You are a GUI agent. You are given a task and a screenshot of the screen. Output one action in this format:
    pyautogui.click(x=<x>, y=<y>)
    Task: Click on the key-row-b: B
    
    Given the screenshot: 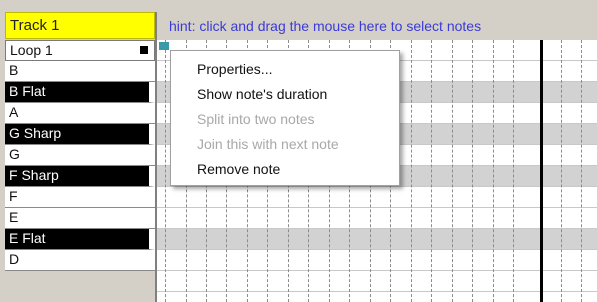 What is the action you would take?
    pyautogui.click(x=80, y=71)
    